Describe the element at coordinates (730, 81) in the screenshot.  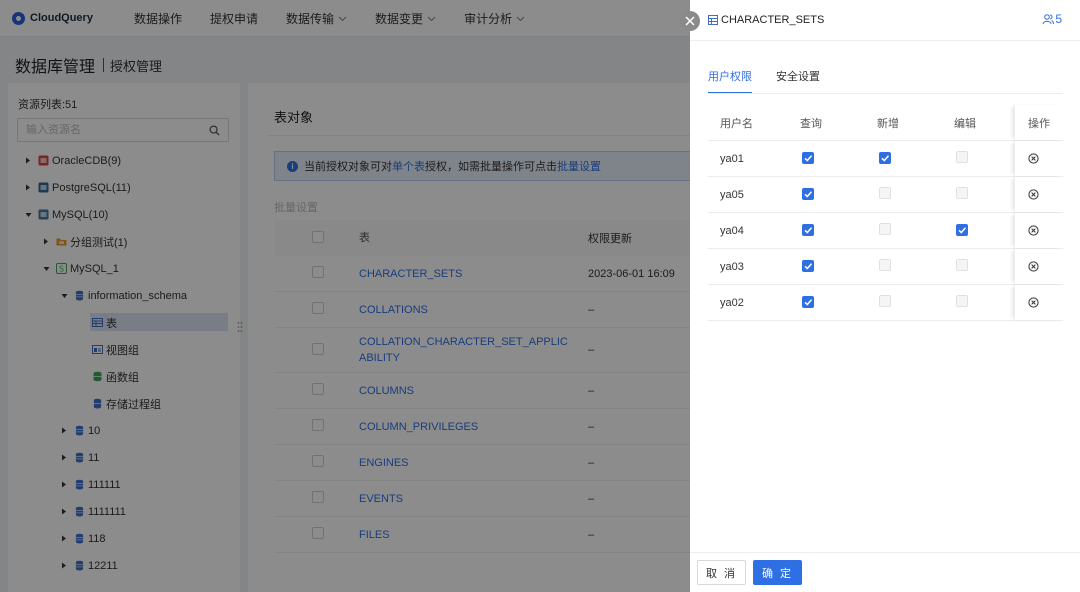
I see `tab-user-permissions: 用户权限` at that location.